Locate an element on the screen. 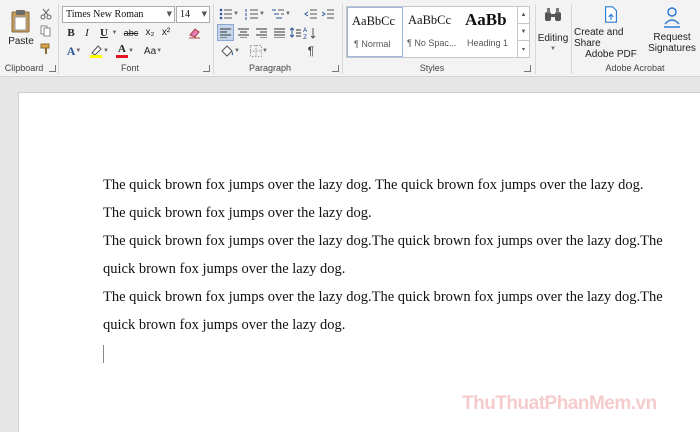 The width and height of the screenshot is (700, 432). underline-button: U is located at coordinates (104, 32).